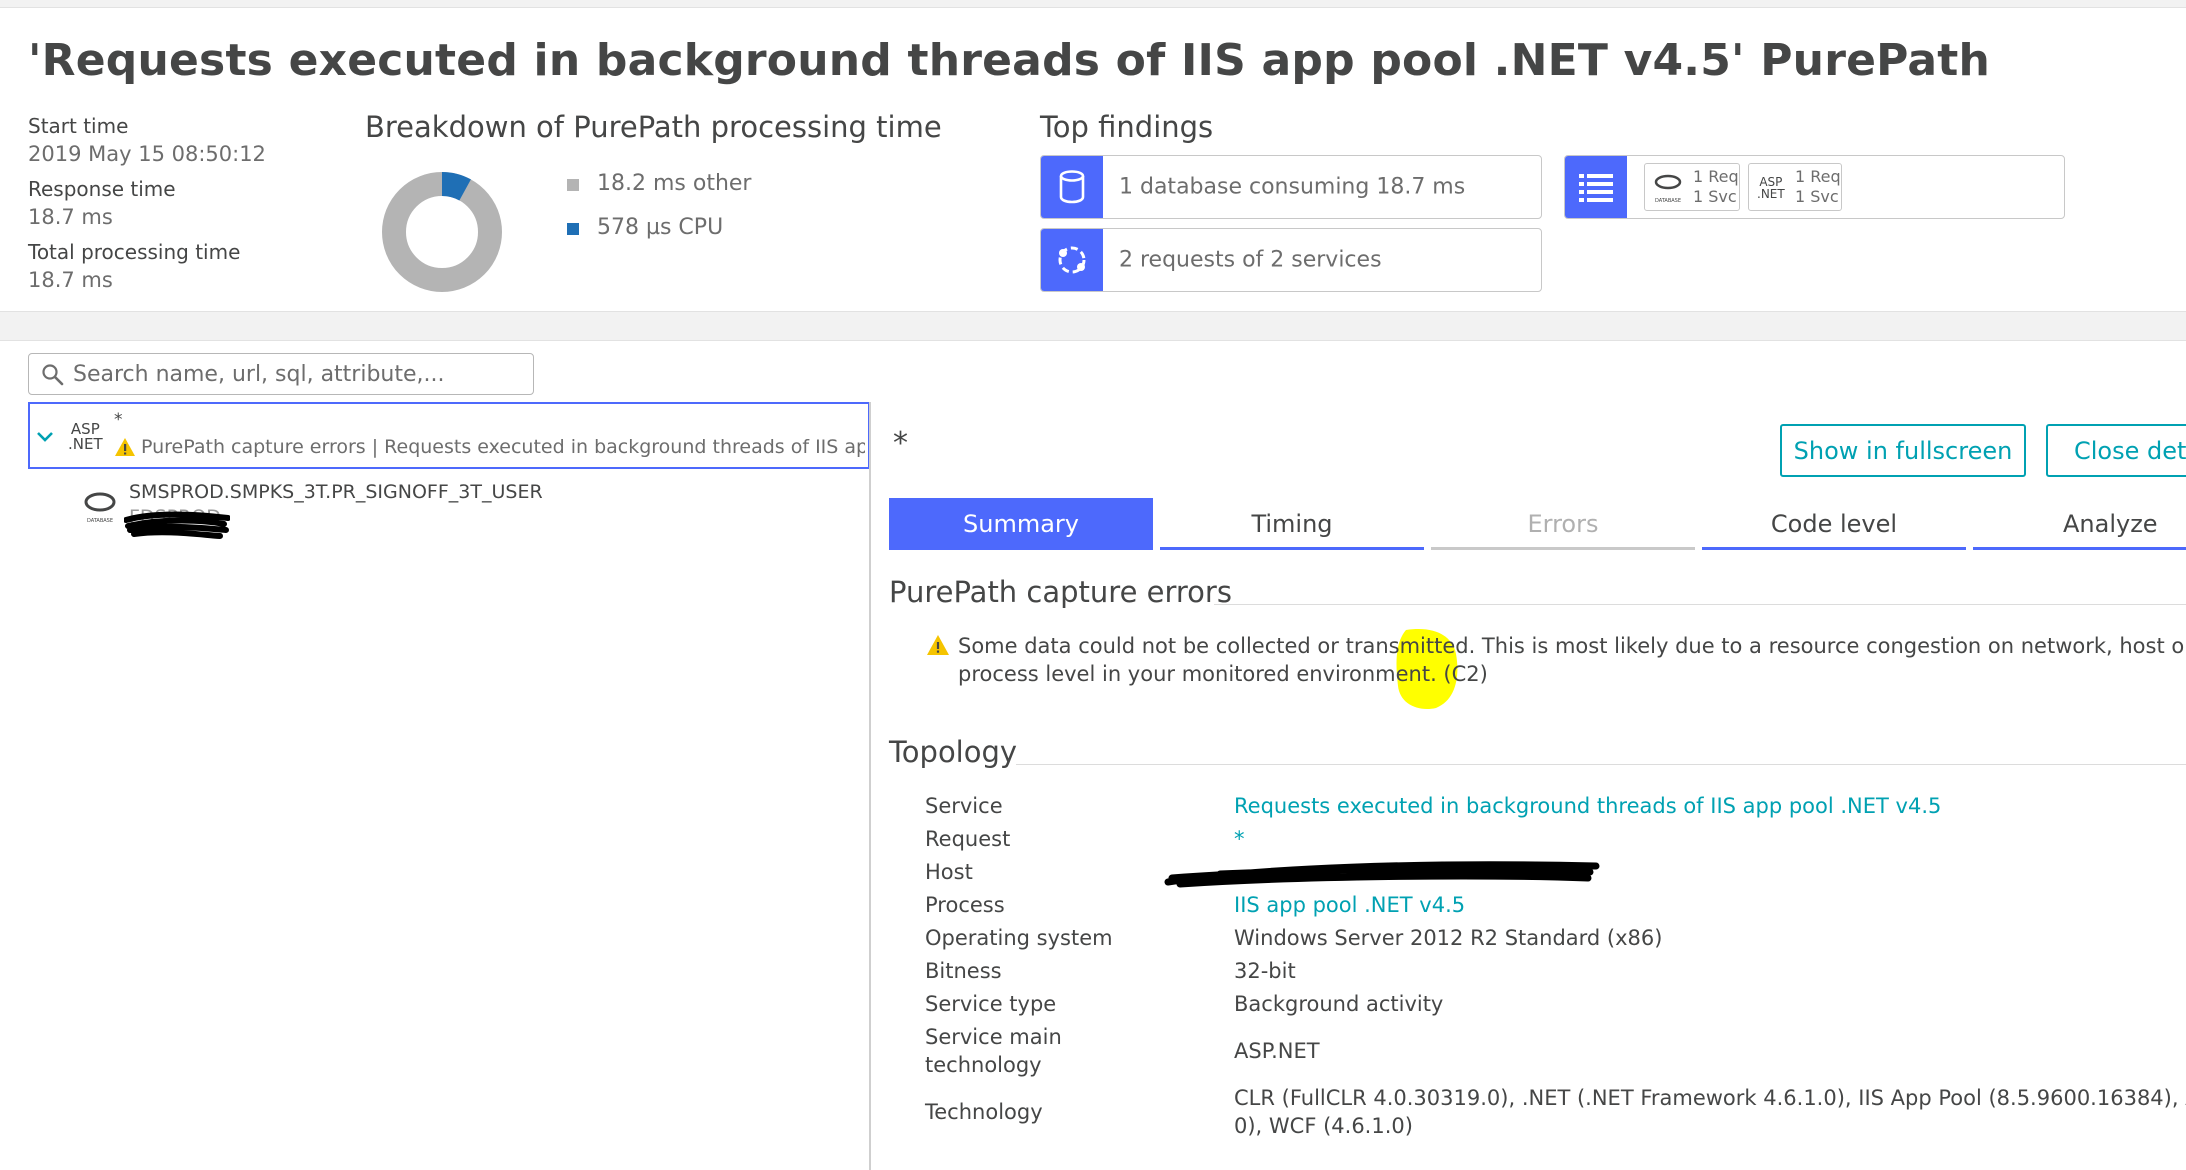  I want to click on oracle-database-icon: DATABASE, so click(100, 507).